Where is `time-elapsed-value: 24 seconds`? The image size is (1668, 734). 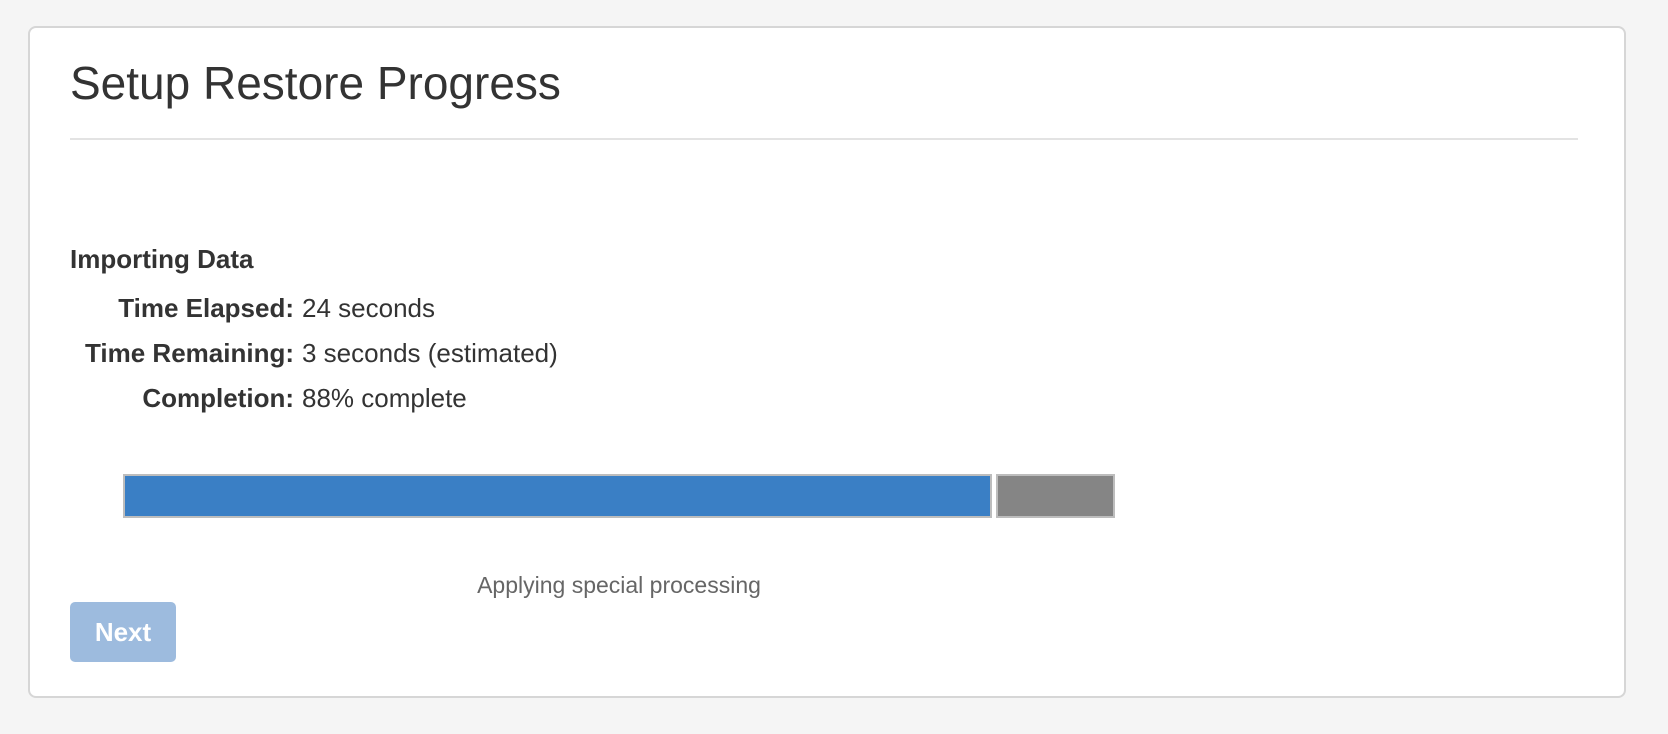 time-elapsed-value: 24 seconds is located at coordinates (368, 308).